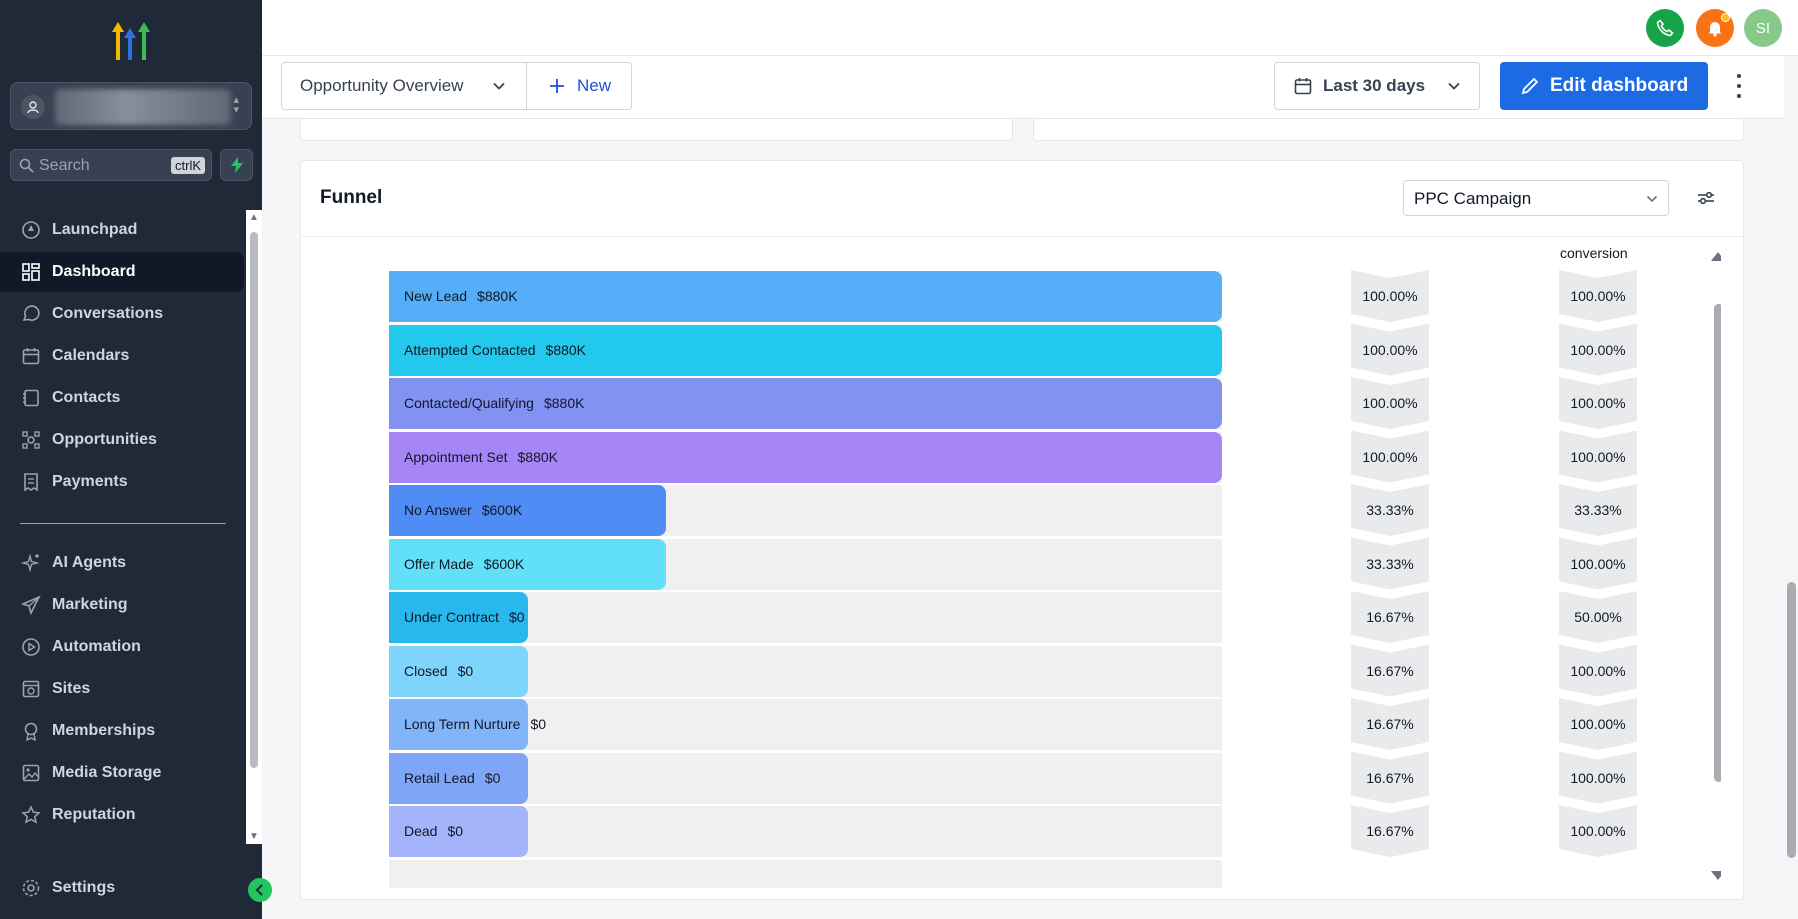 The width and height of the screenshot is (1798, 919). What do you see at coordinates (404, 86) in the screenshot?
I see `dashboard-select: Opportunity Overview` at bounding box center [404, 86].